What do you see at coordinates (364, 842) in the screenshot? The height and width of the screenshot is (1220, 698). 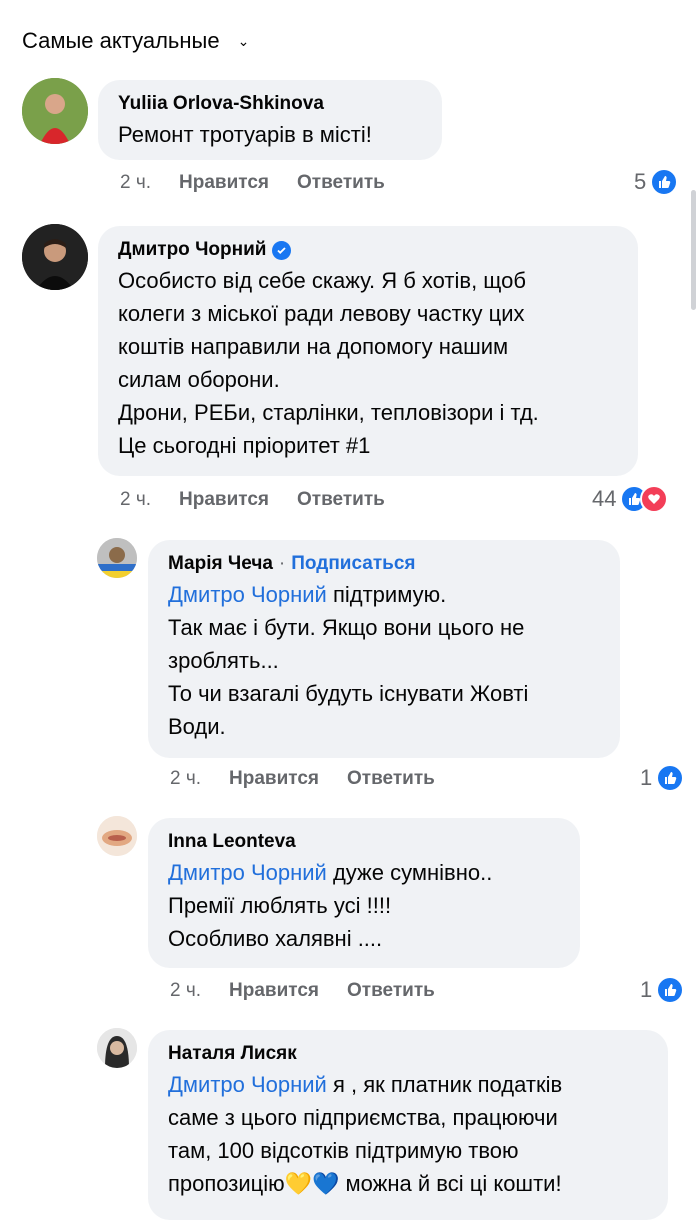 I see `comment-author: Inna Leonteva` at bounding box center [364, 842].